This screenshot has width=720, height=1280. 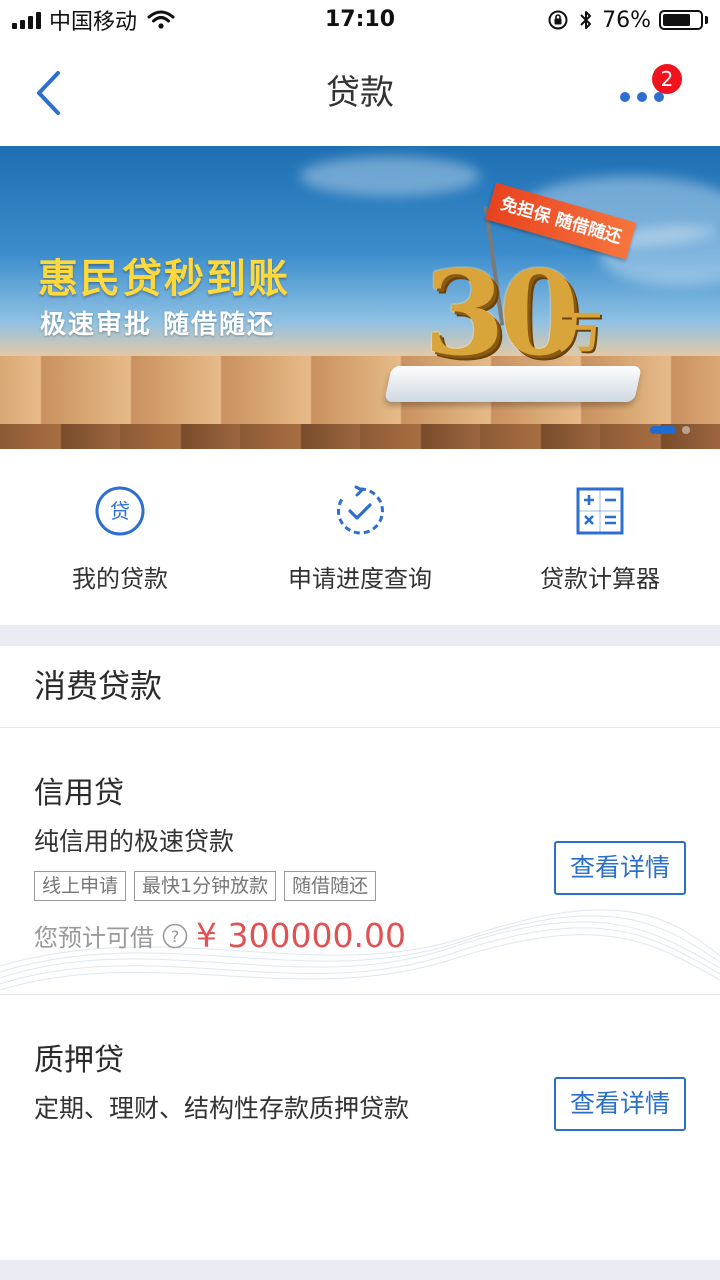 I want to click on section-title: 消费贷款, so click(x=98, y=686).